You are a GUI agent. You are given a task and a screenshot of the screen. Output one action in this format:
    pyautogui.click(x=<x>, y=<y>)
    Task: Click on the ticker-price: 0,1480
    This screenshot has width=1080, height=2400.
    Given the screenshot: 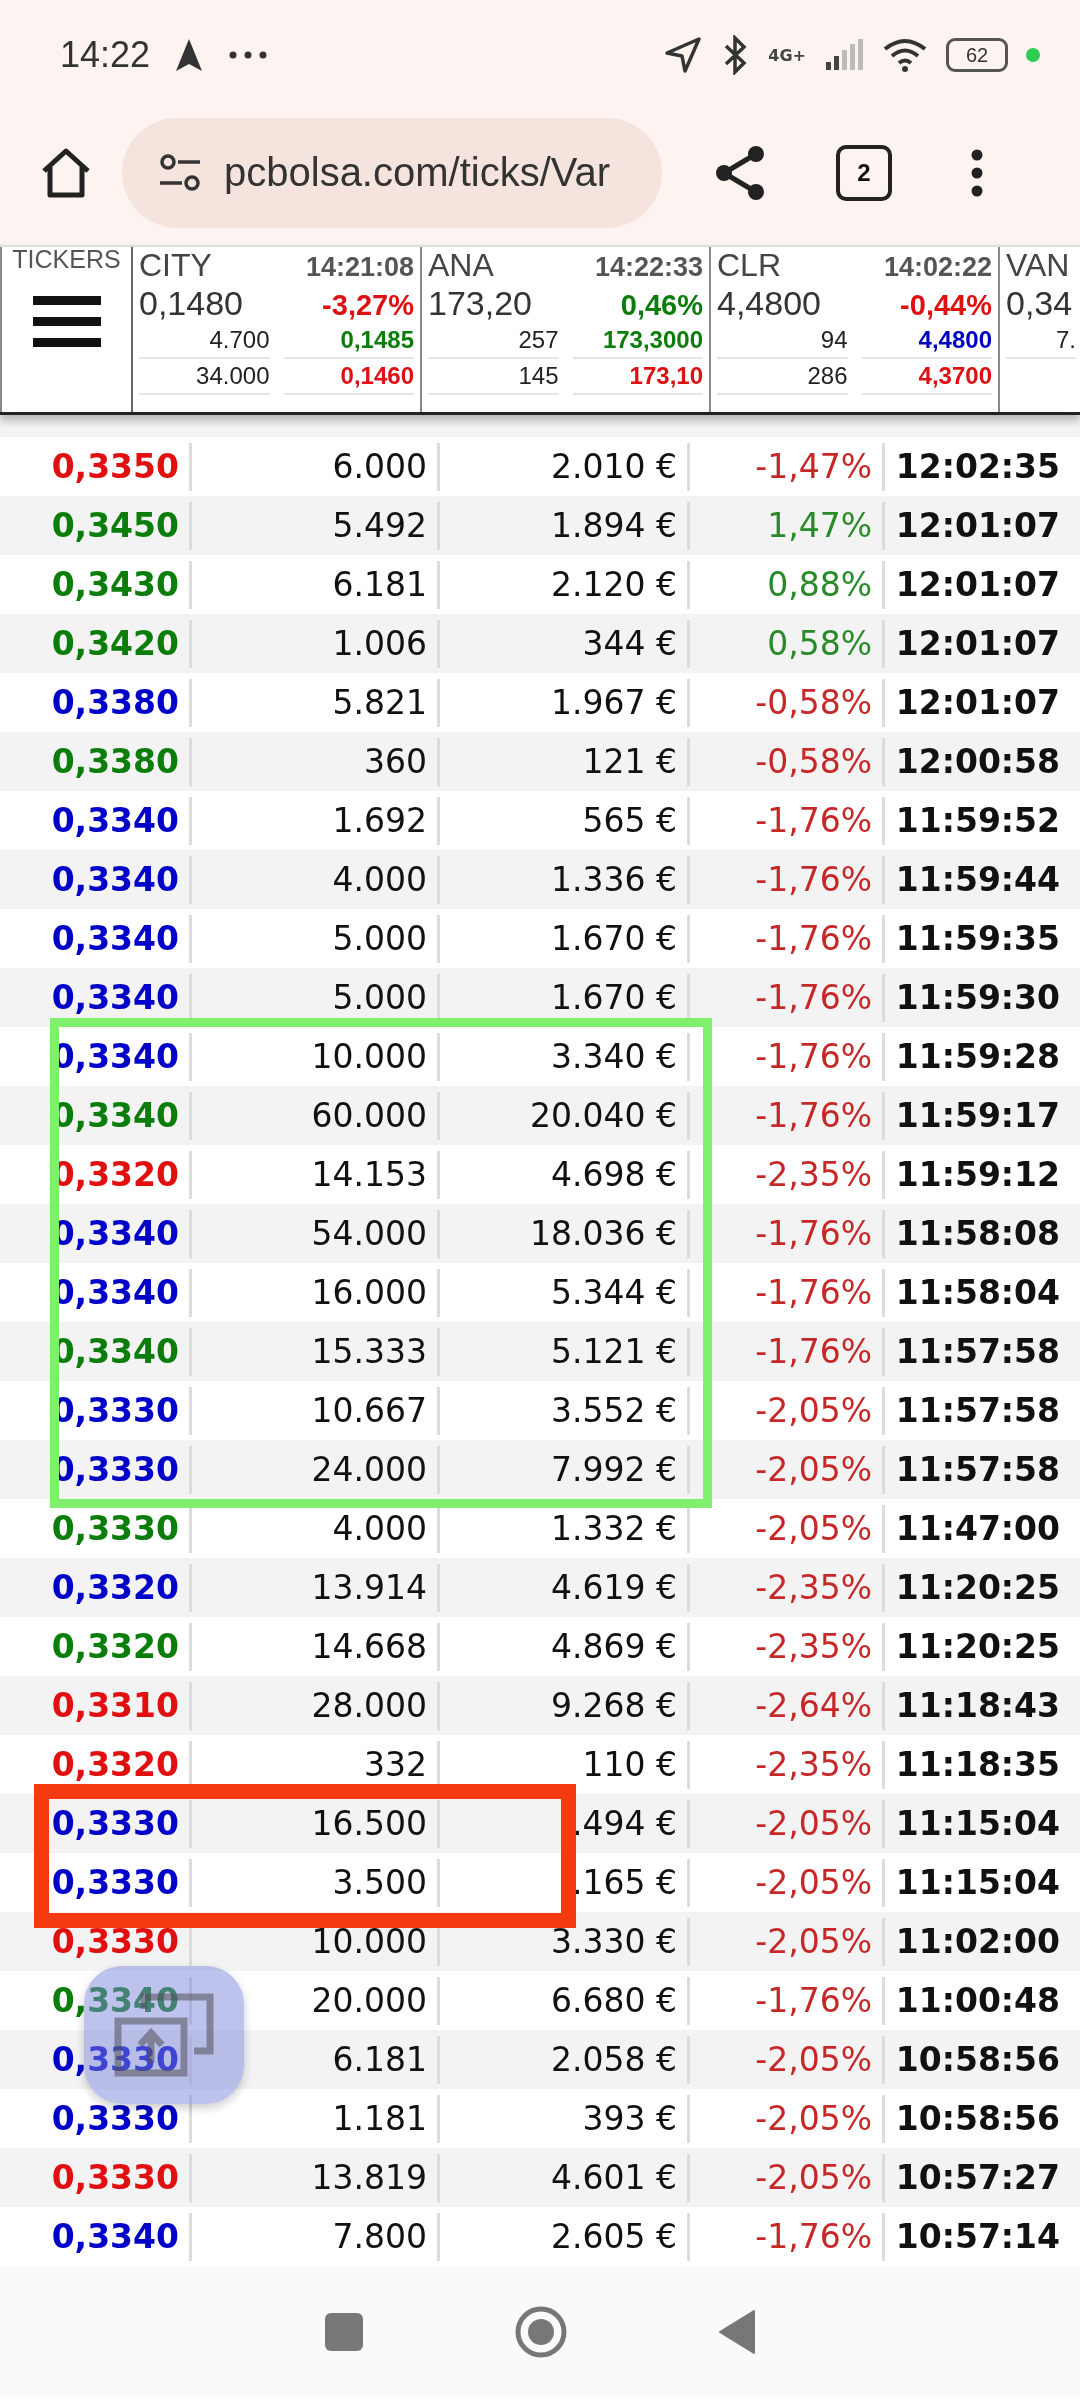 What is the action you would take?
    pyautogui.click(x=191, y=303)
    